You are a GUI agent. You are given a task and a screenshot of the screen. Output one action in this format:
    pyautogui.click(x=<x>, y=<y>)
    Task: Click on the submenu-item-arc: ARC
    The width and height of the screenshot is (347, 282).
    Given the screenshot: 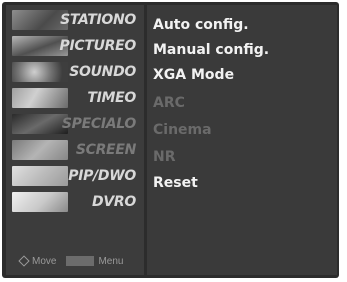 What is the action you would take?
    pyautogui.click(x=169, y=103)
    